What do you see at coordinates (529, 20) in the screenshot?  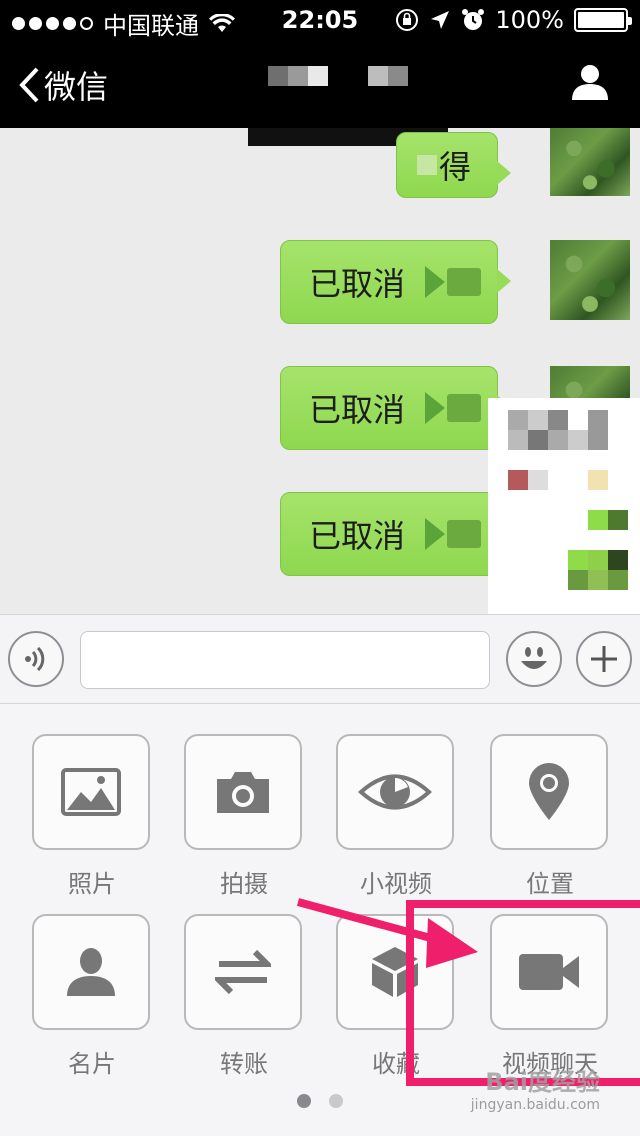 I see `battery-percent: 100%` at bounding box center [529, 20].